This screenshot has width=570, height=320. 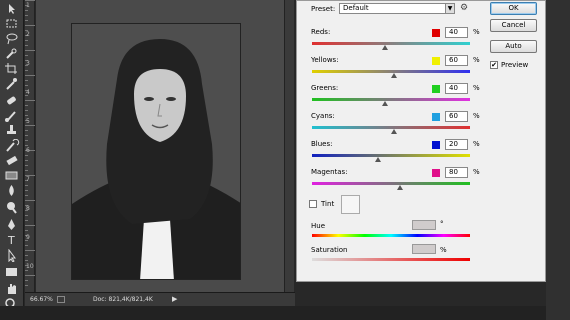 What do you see at coordinates (11, 145) in the screenshot?
I see `history-brush-tool-icon` at bounding box center [11, 145].